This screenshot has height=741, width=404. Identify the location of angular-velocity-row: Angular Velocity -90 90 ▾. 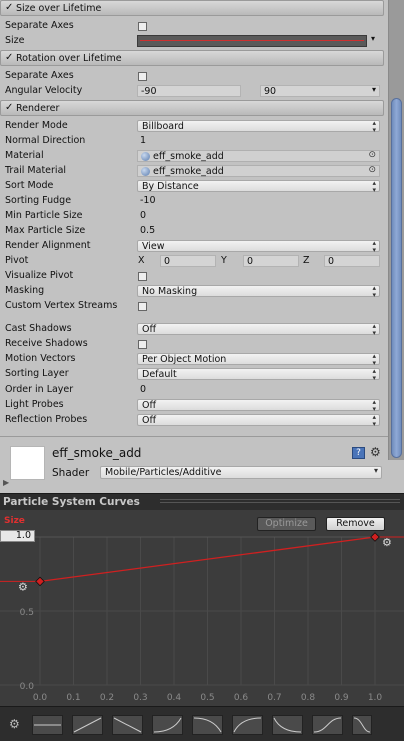
(192, 91).